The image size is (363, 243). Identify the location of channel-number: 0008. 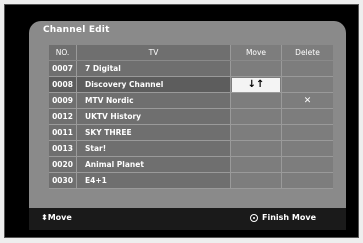
(63, 85).